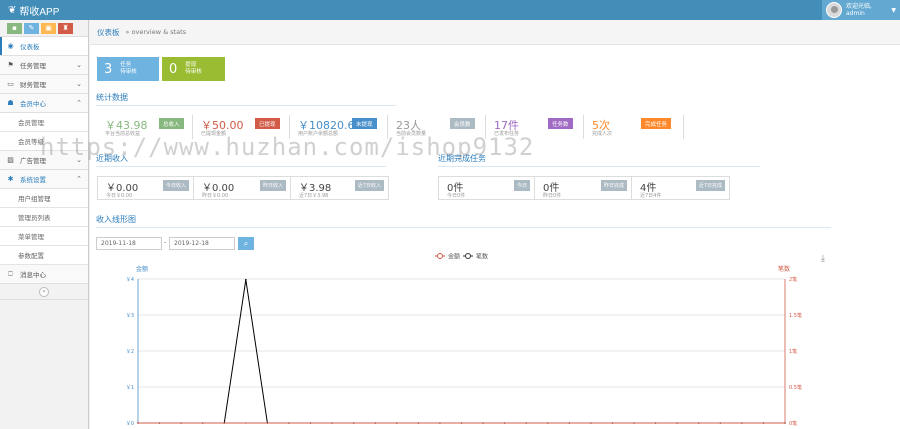  What do you see at coordinates (10, 46) in the screenshot?
I see `dashboard-icon: ◉` at bounding box center [10, 46].